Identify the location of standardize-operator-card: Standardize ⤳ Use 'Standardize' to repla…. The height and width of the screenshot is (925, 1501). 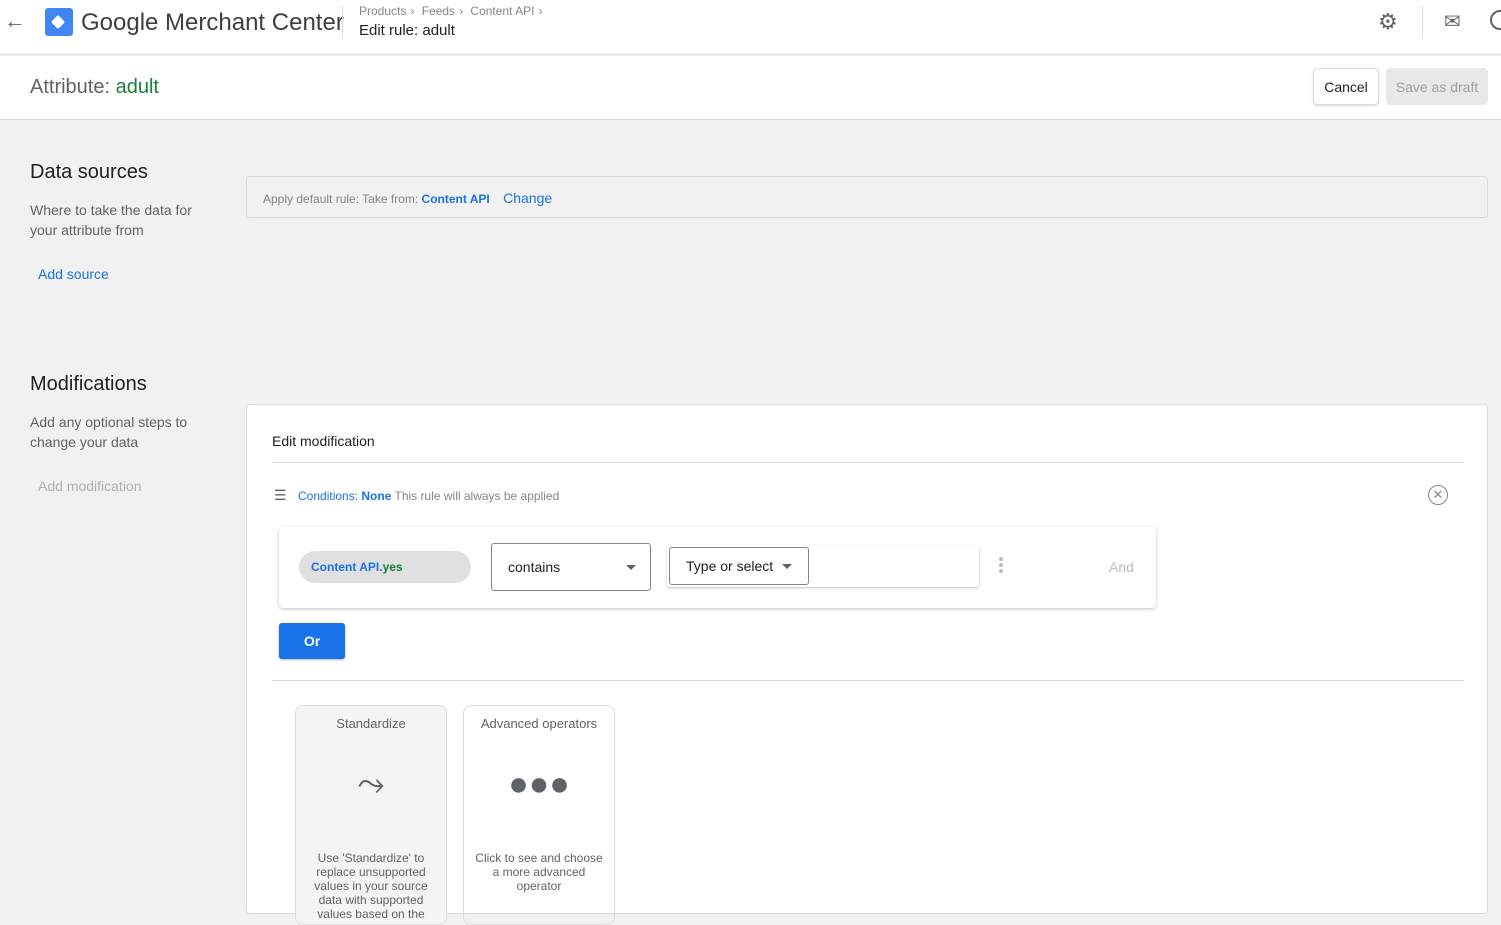
(371, 815).